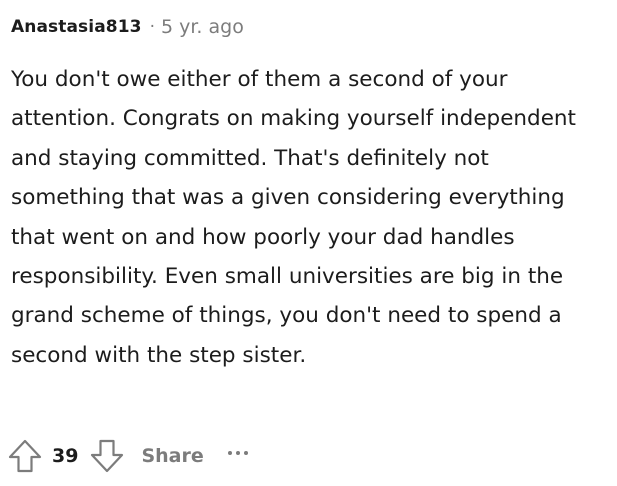 The image size is (617, 486). Describe the element at coordinates (25, 456) in the screenshot. I see `upvote-arrow-icon` at that location.